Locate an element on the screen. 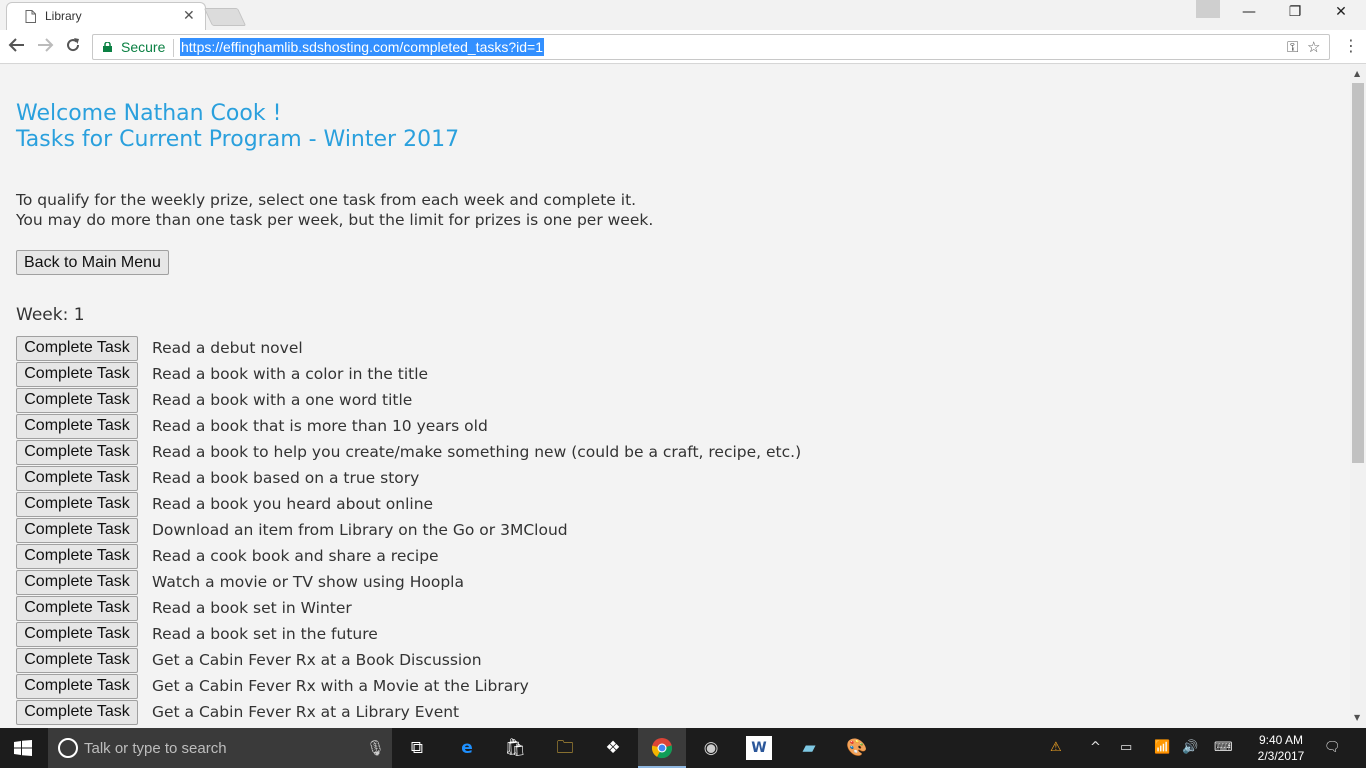 This screenshot has height=768, width=1366. url-divider is located at coordinates (173, 48).